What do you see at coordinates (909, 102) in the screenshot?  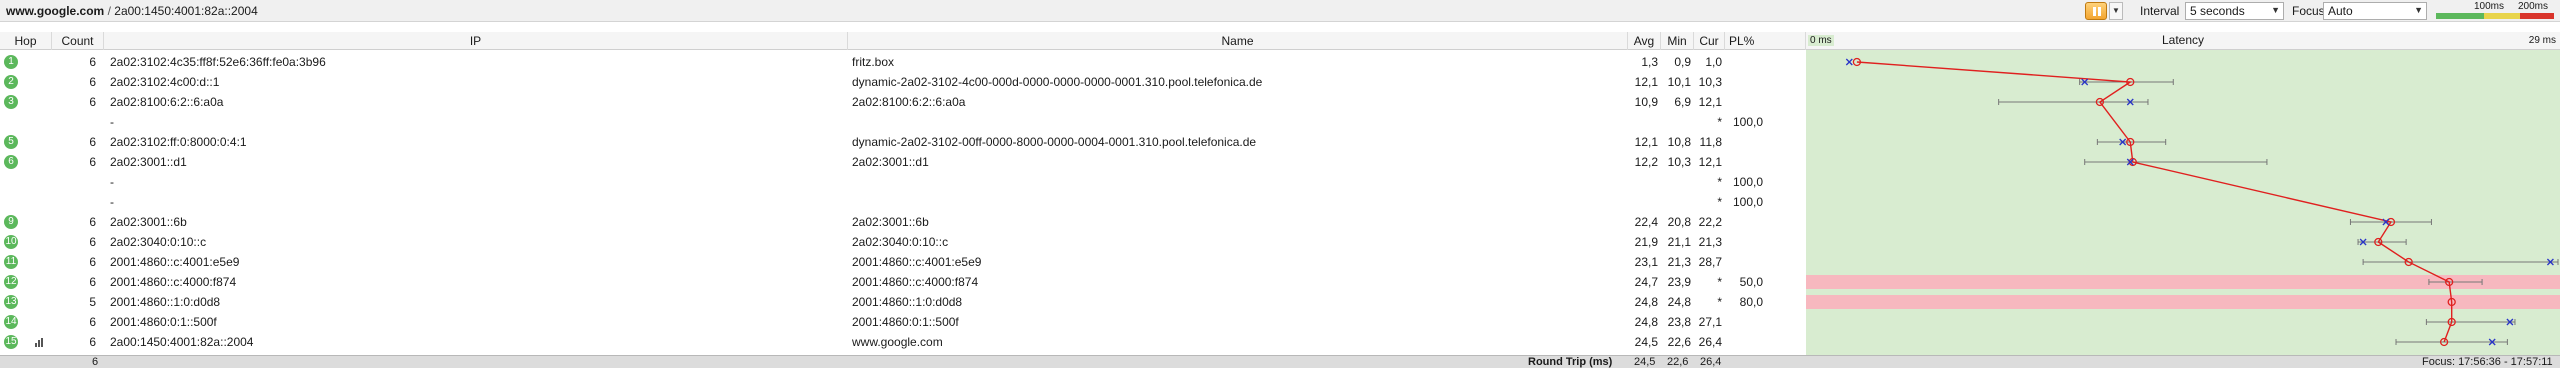 I see `hop-name: 2a02:8100:6:2::6:a0a` at bounding box center [909, 102].